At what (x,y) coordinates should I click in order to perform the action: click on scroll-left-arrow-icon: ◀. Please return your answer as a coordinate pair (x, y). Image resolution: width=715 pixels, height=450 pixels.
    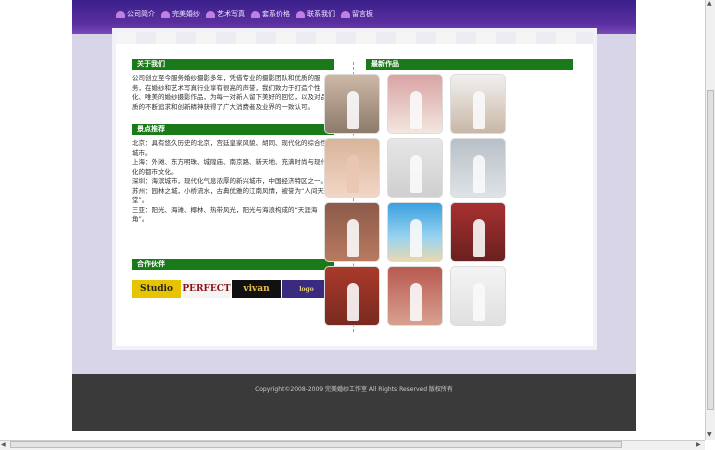
    Looking at the image, I should click on (3, 444).